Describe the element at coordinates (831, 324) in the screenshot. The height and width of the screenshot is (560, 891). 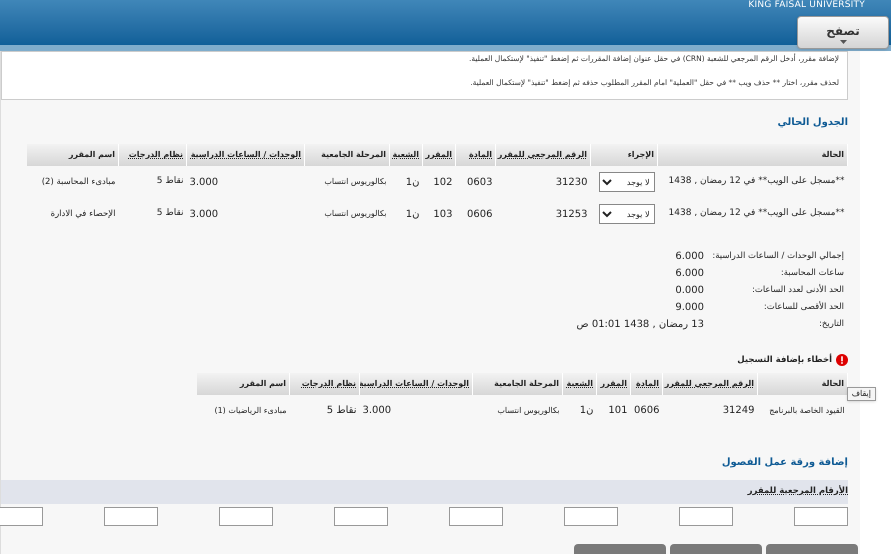
I see `summary-label: التاريخ:` at that location.